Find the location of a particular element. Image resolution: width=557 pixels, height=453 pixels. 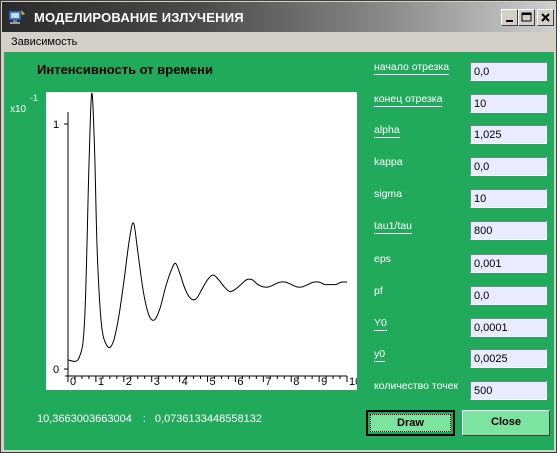

draw-button-label: Draw is located at coordinates (410, 423).